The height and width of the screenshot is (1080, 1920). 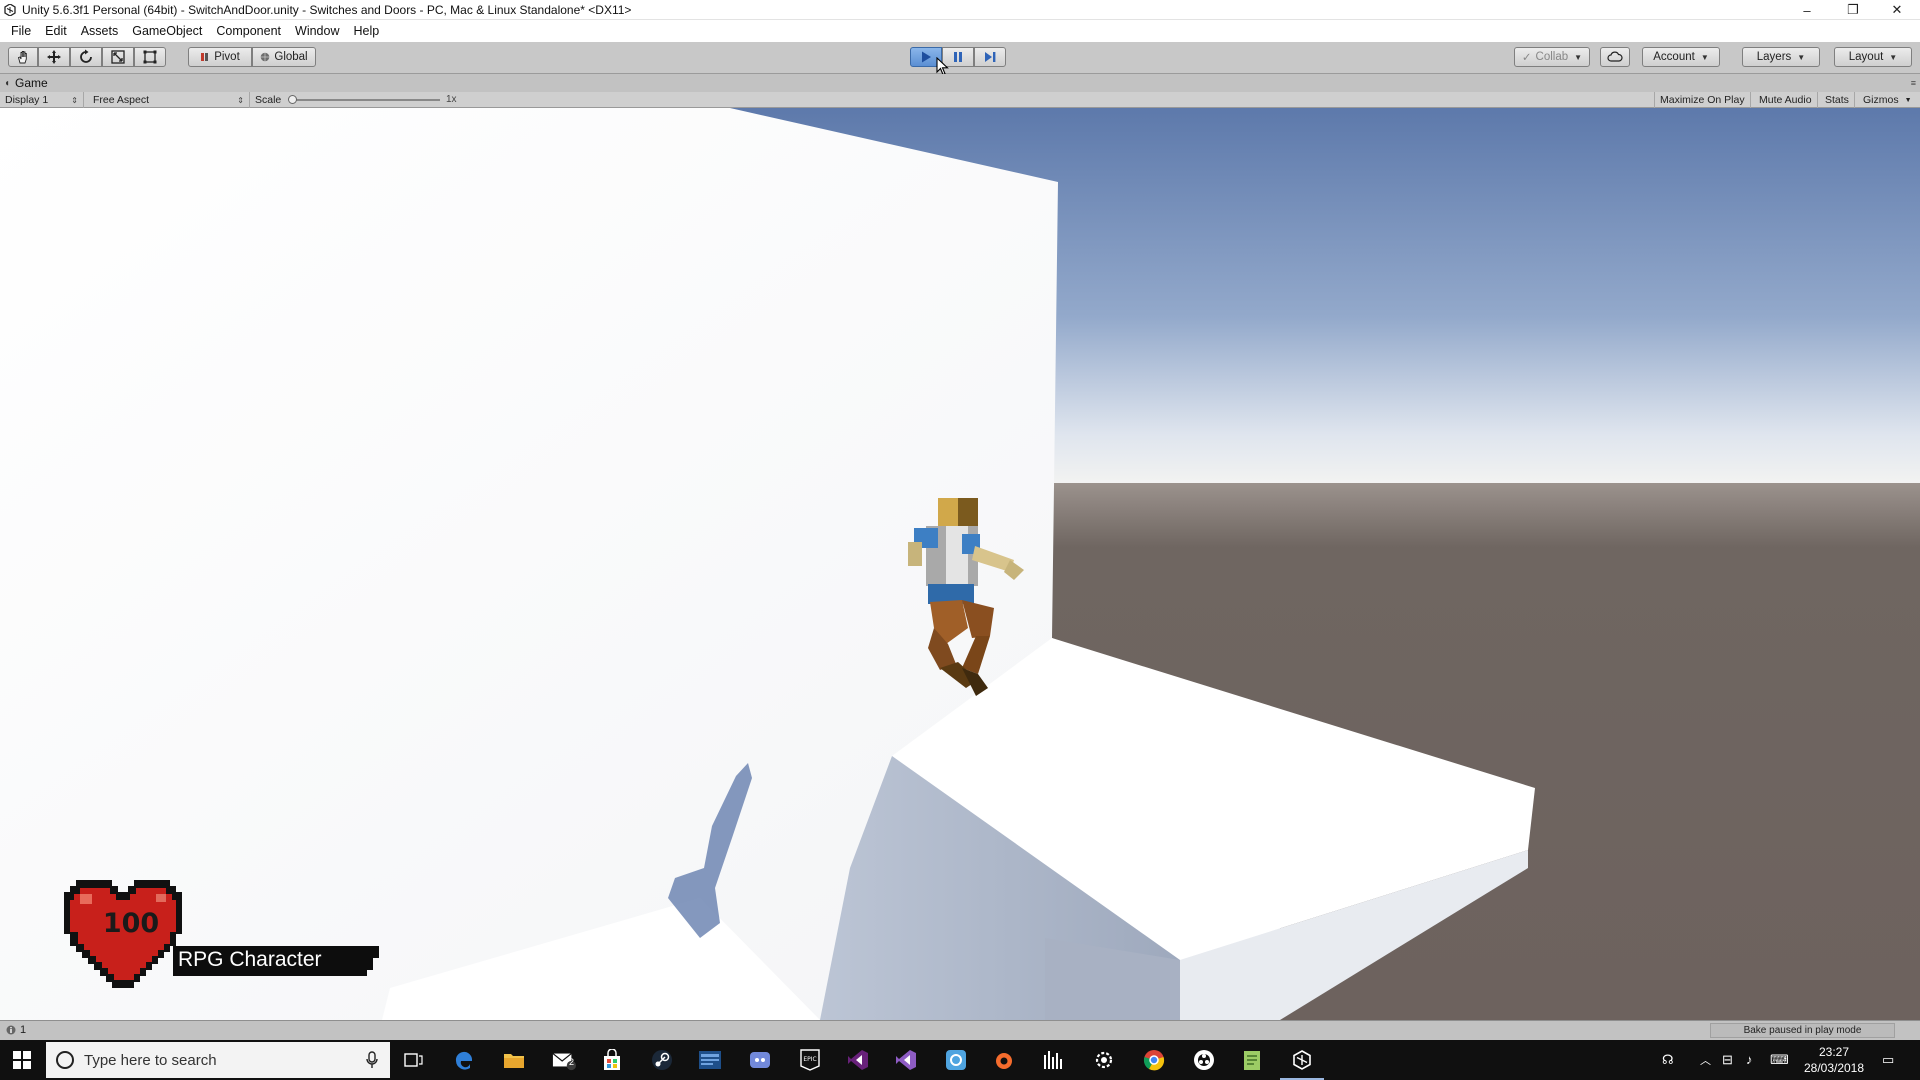 I want to click on collab-label: Collab, so click(x=1552, y=57).